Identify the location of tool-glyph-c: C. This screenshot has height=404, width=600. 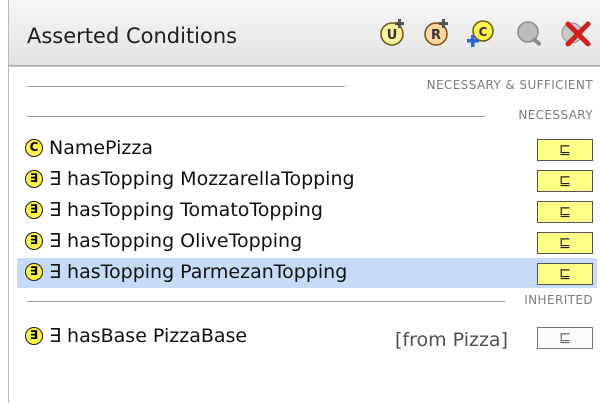
(483, 32).